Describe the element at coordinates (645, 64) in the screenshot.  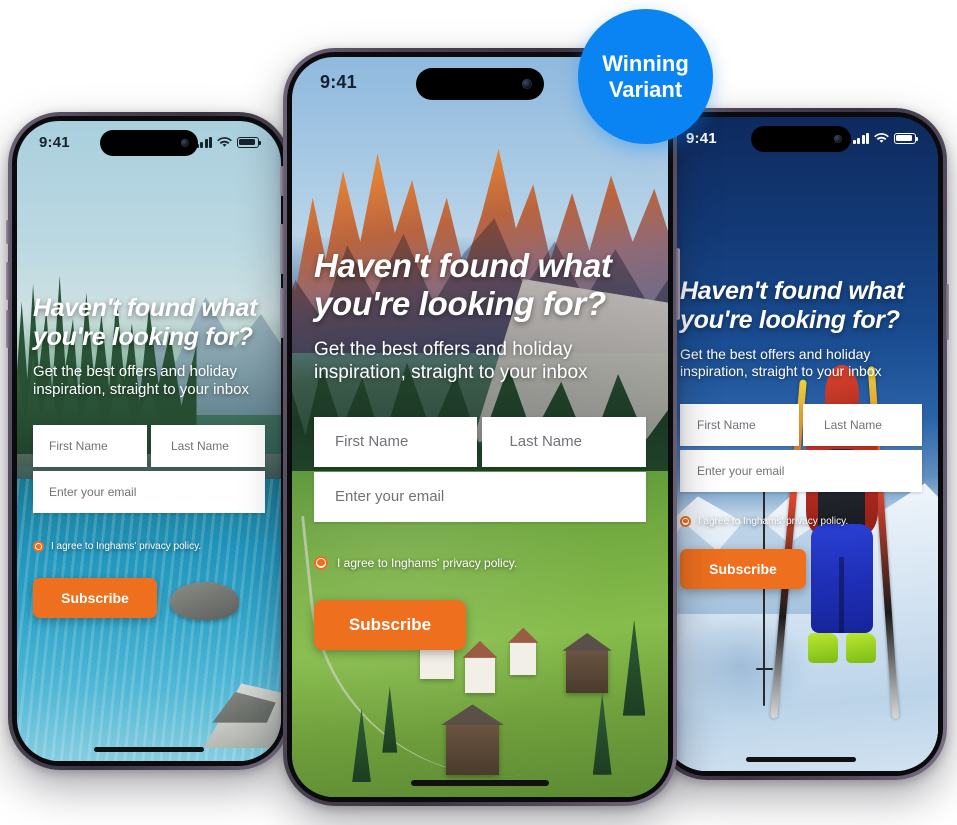
I see `winning-variant-badge-line-1: Winning` at that location.